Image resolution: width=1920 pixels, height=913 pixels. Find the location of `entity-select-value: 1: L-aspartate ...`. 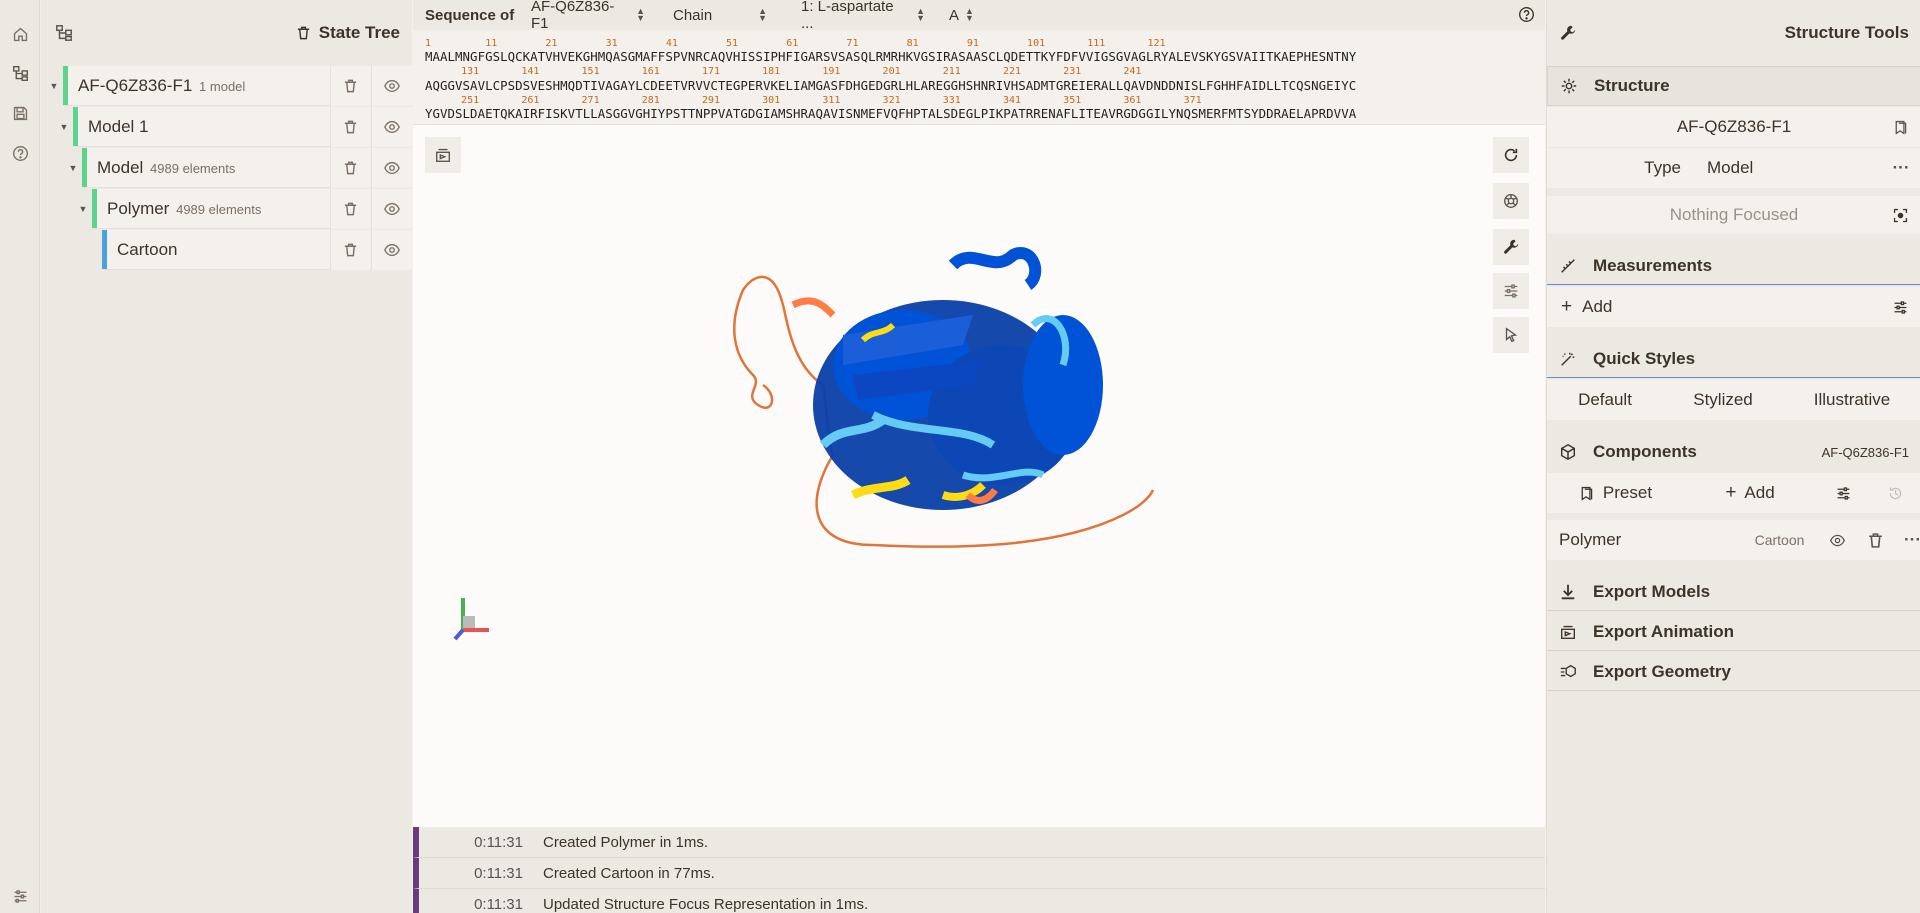

entity-select-value: 1: L-aspartate ... is located at coordinates (847, 16).